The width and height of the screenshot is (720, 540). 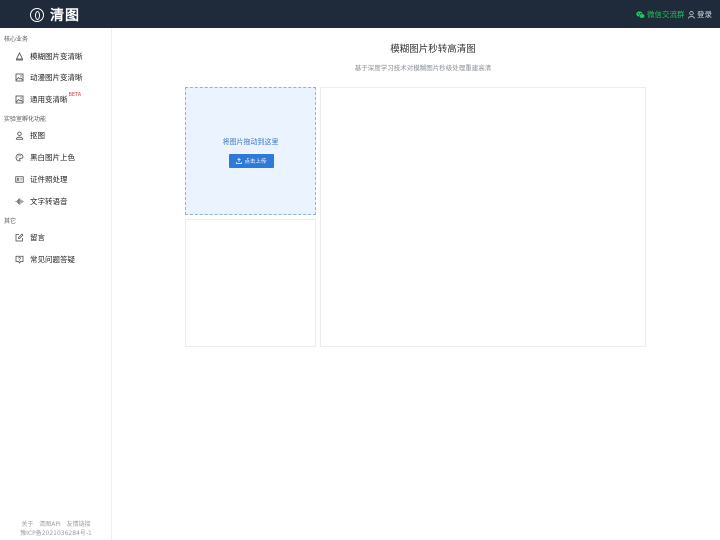 I want to click on sidebar-item-anime-to-clear: 动漫图片变清晰, so click(x=55, y=77).